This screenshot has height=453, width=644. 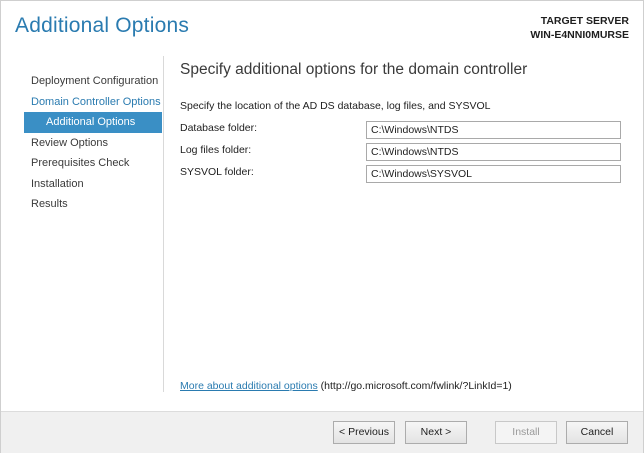 What do you see at coordinates (93, 204) in the screenshot?
I see `nav-item-results: Results` at bounding box center [93, 204].